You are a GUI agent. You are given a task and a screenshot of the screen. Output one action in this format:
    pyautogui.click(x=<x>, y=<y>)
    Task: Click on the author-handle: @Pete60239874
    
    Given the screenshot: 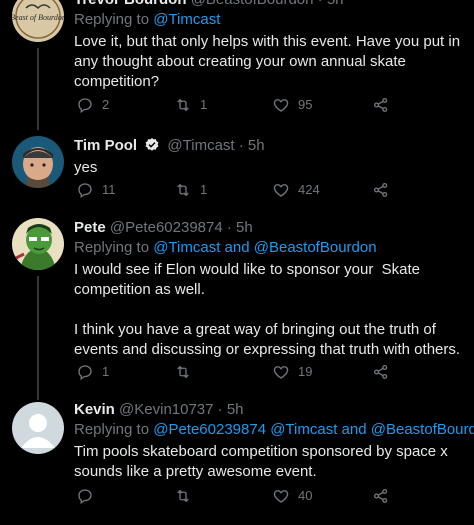 What is the action you would take?
    pyautogui.click(x=166, y=227)
    